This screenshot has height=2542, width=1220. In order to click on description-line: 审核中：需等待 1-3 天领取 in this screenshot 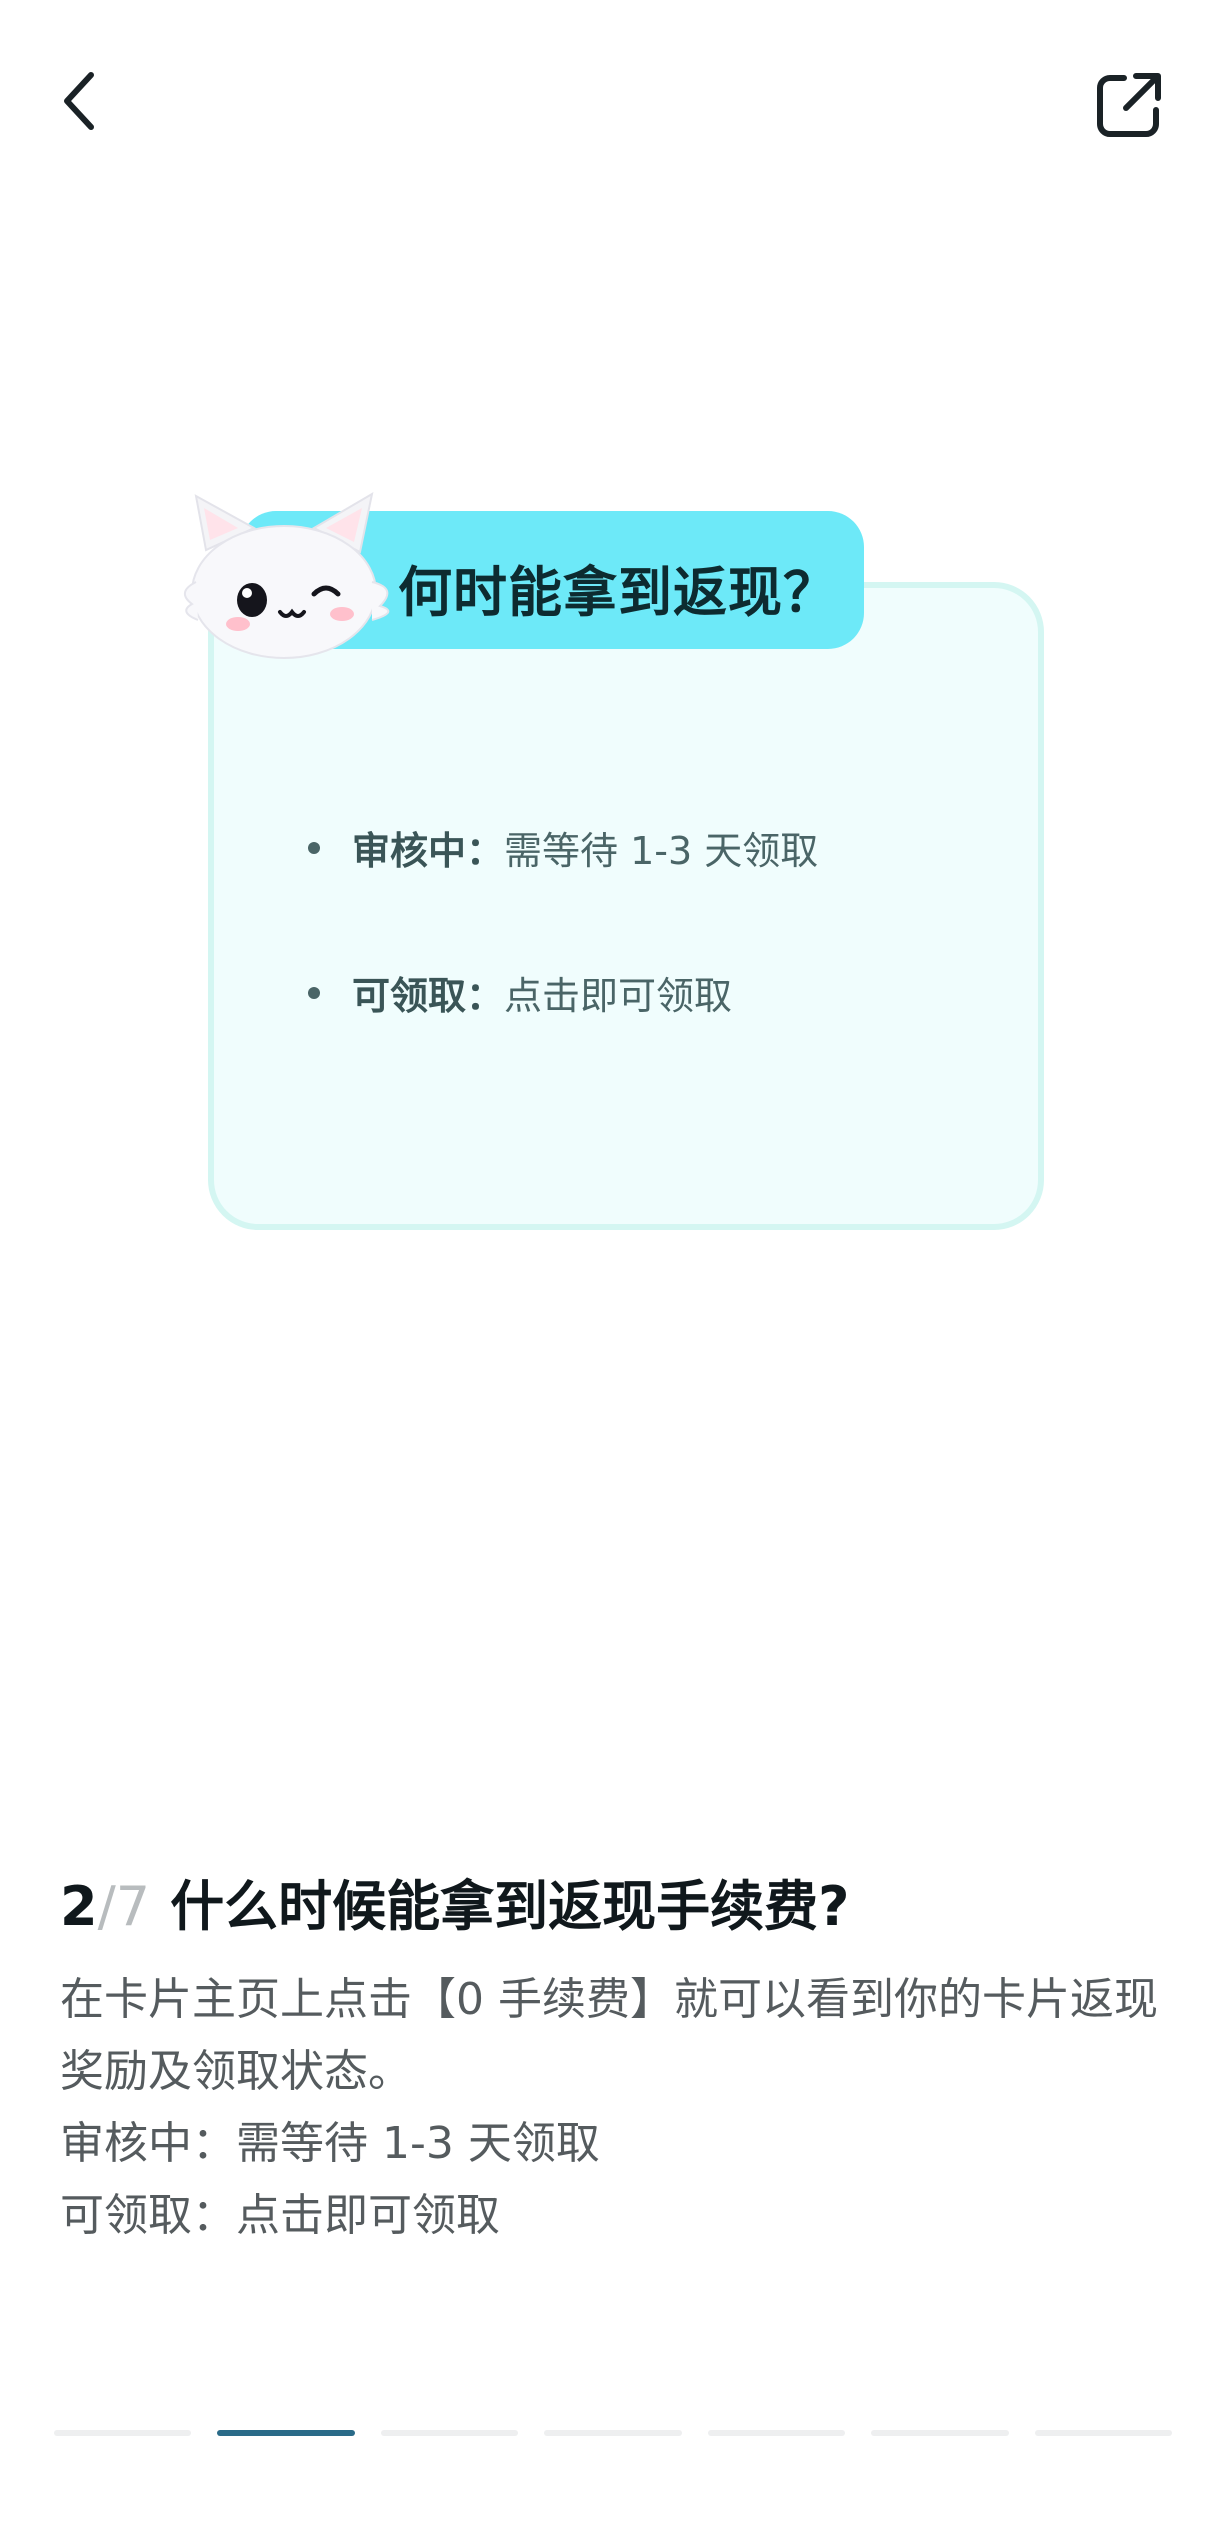, I will do `click(330, 2143)`.